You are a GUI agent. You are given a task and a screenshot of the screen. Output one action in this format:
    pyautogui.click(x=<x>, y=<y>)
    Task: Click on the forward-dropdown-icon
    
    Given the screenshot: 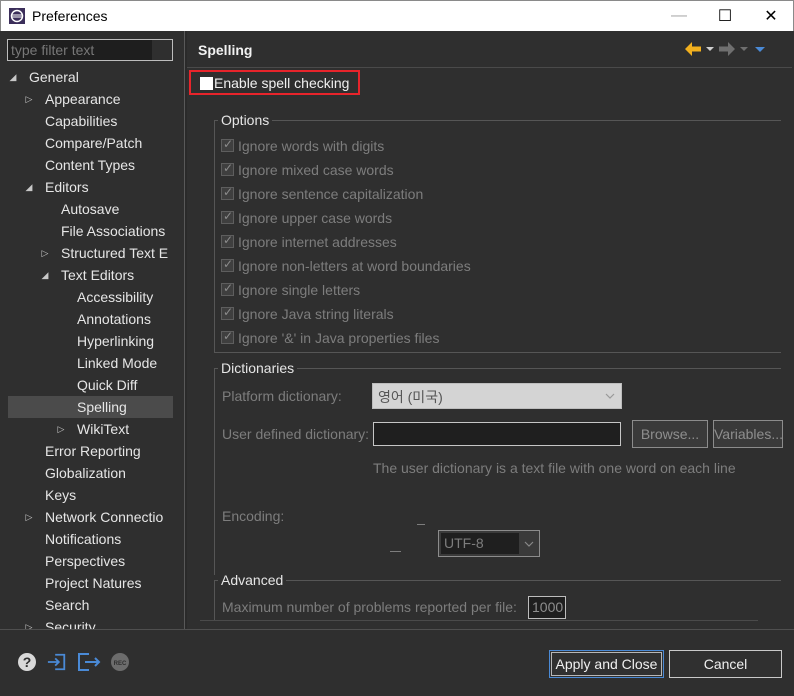 What is the action you would take?
    pyautogui.click(x=744, y=49)
    